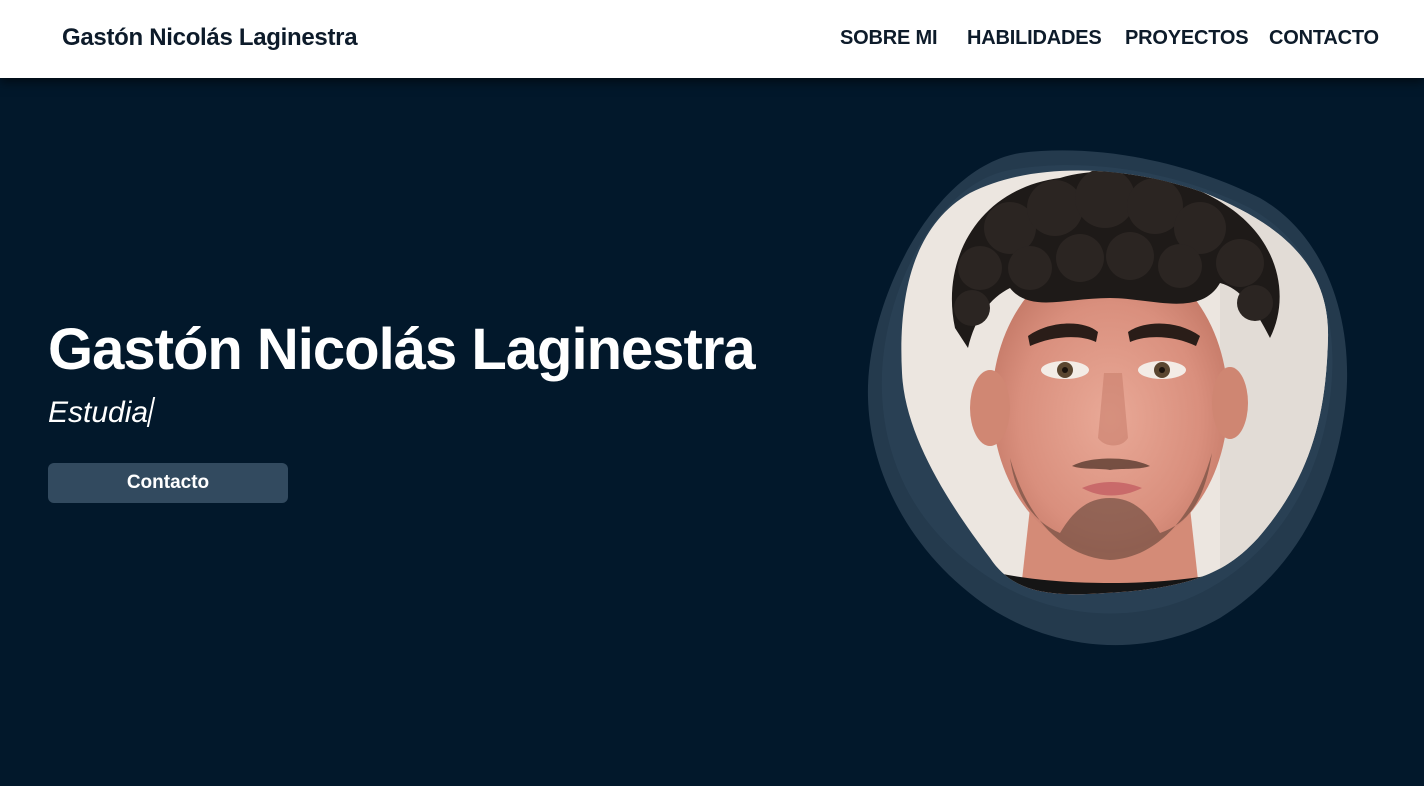 The width and height of the screenshot is (1424, 786). Describe the element at coordinates (151, 412) in the screenshot. I see `typing-cursor` at that location.